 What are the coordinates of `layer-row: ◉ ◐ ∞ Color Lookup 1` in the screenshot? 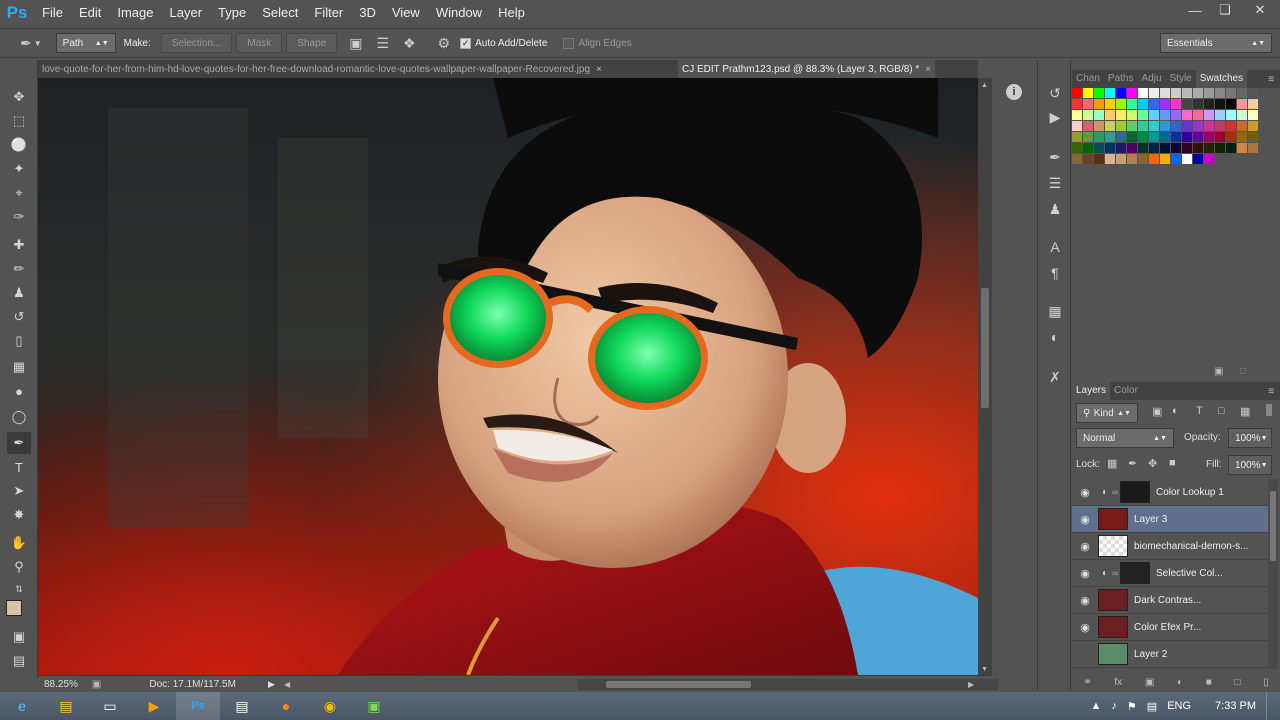 It's located at (1170, 492).